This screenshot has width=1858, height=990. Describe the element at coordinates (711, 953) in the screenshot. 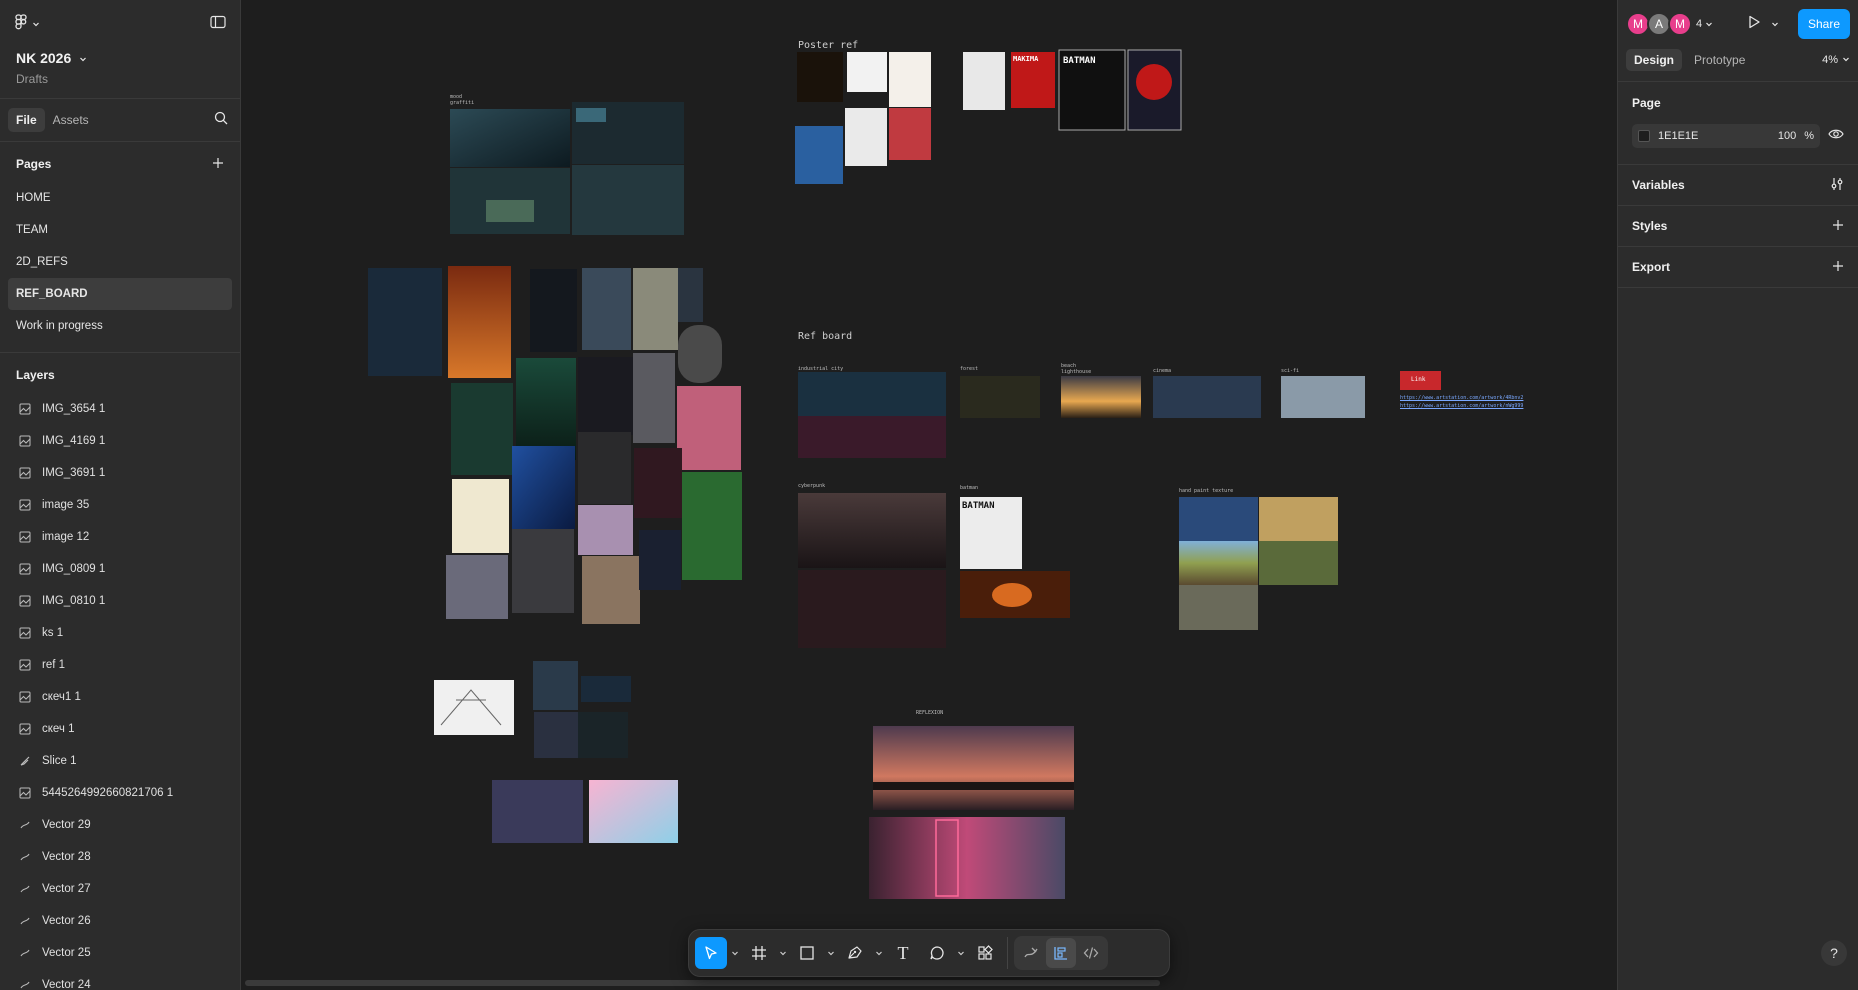

I see `move-tool-icon` at that location.